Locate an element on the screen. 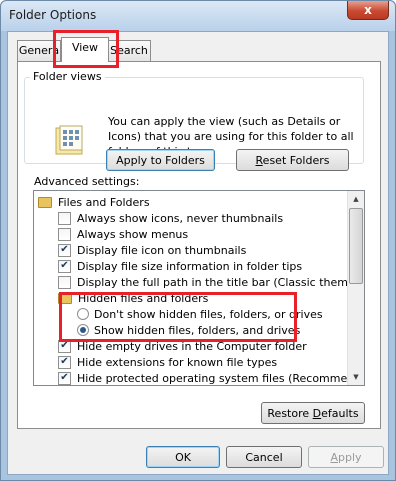 Image resolution: width=396 pixels, height=481 pixels. reset-folders-button: Reset Folders is located at coordinates (292, 160).